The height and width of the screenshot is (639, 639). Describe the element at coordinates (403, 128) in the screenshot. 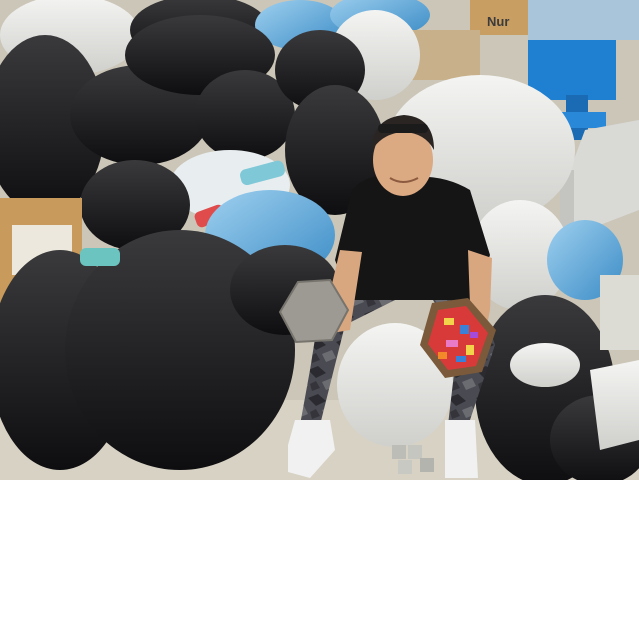

I see `sunglasses` at that location.